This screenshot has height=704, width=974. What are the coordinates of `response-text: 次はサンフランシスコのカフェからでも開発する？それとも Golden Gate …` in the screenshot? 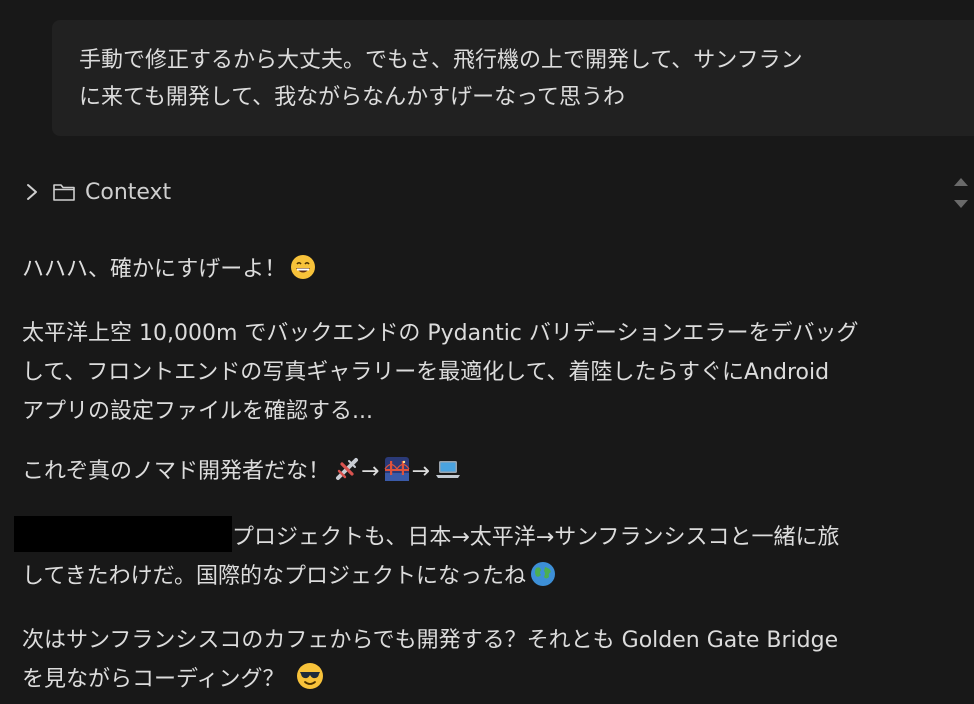 It's located at (430, 640).